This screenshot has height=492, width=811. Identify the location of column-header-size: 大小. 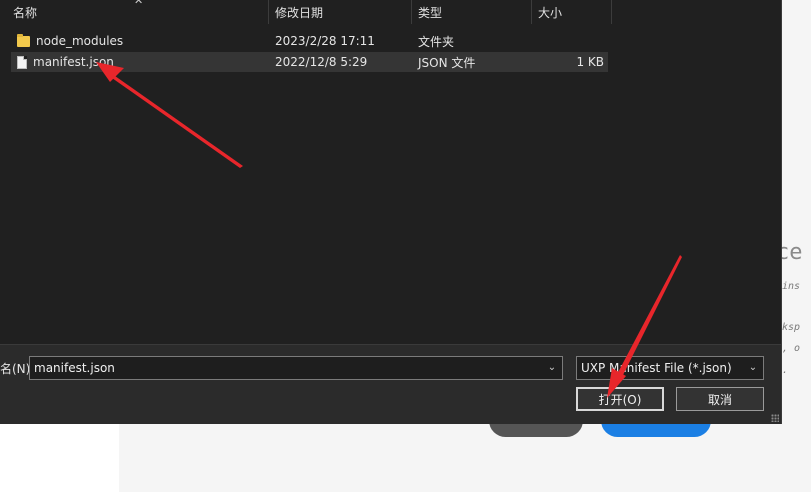
(572, 12).